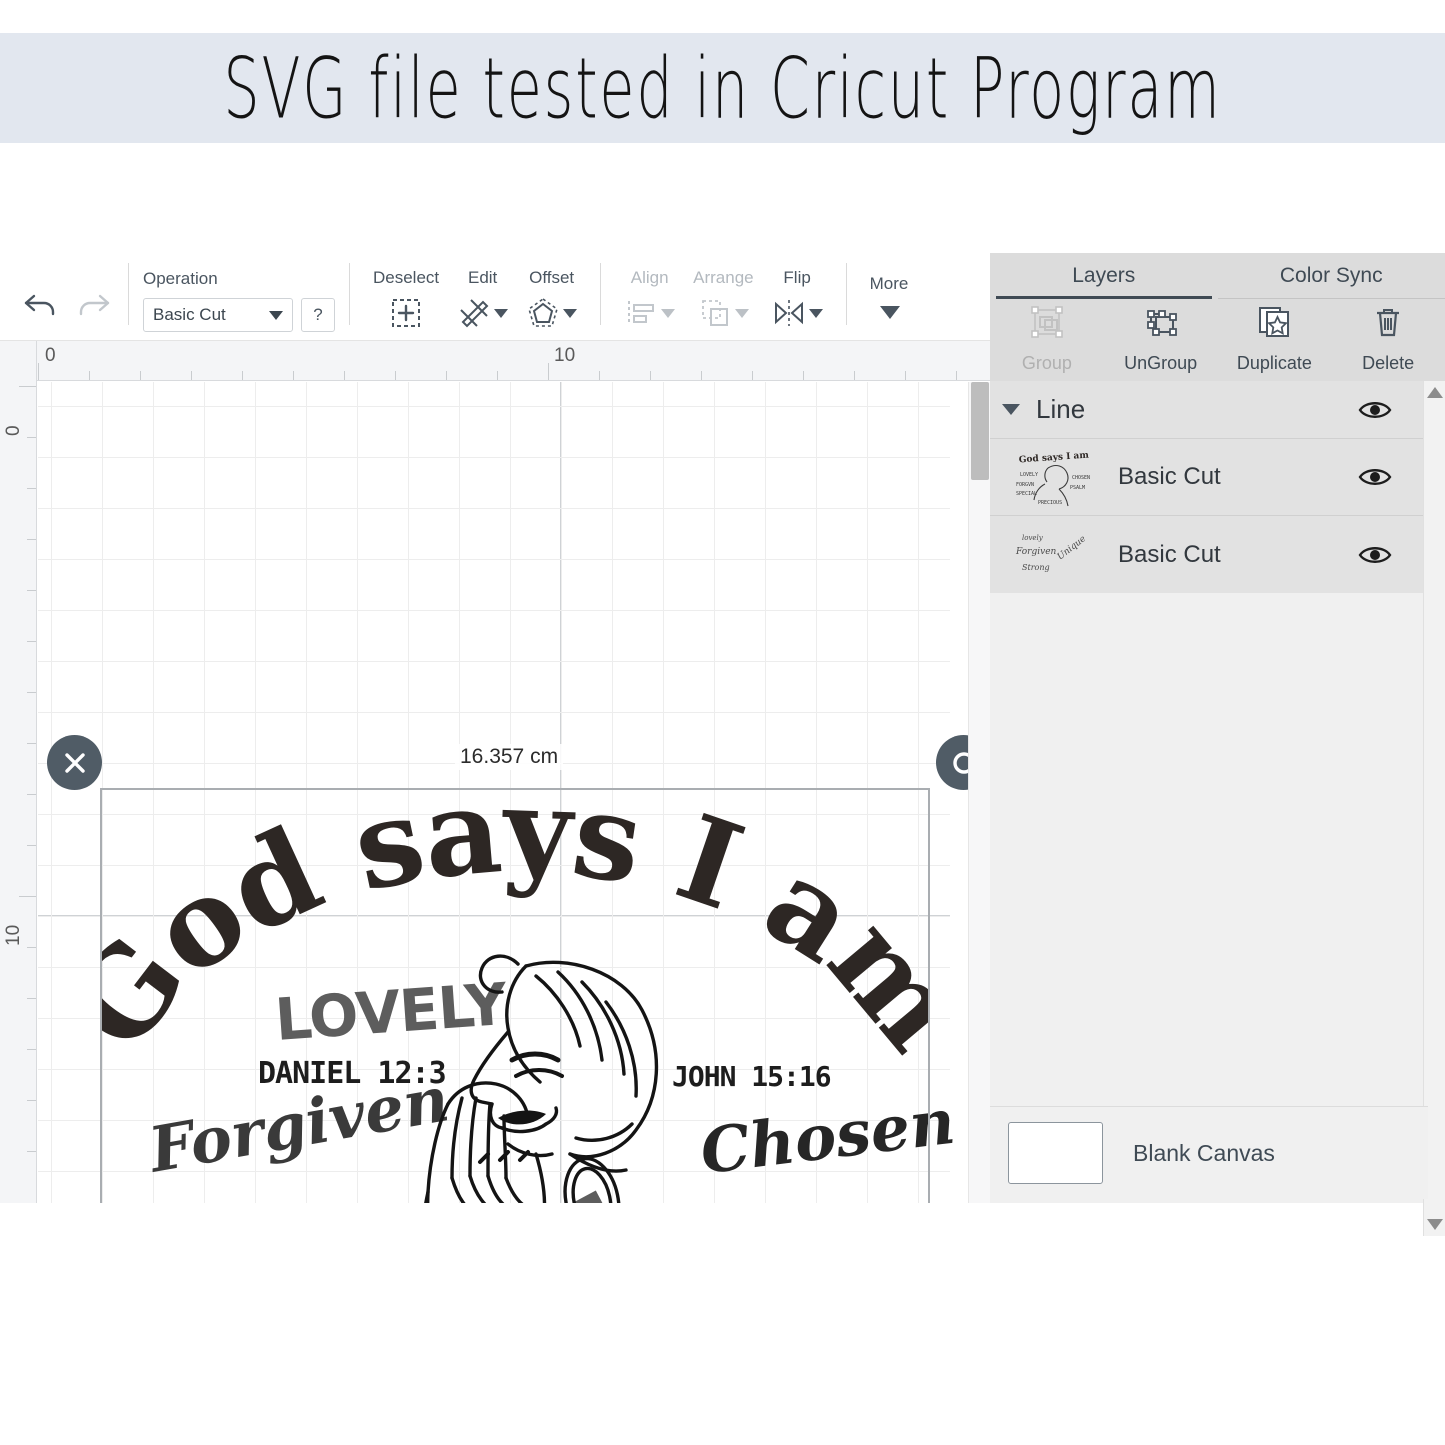 The height and width of the screenshot is (1445, 1445). Describe the element at coordinates (18, 361) in the screenshot. I see `ruler-corner` at that location.